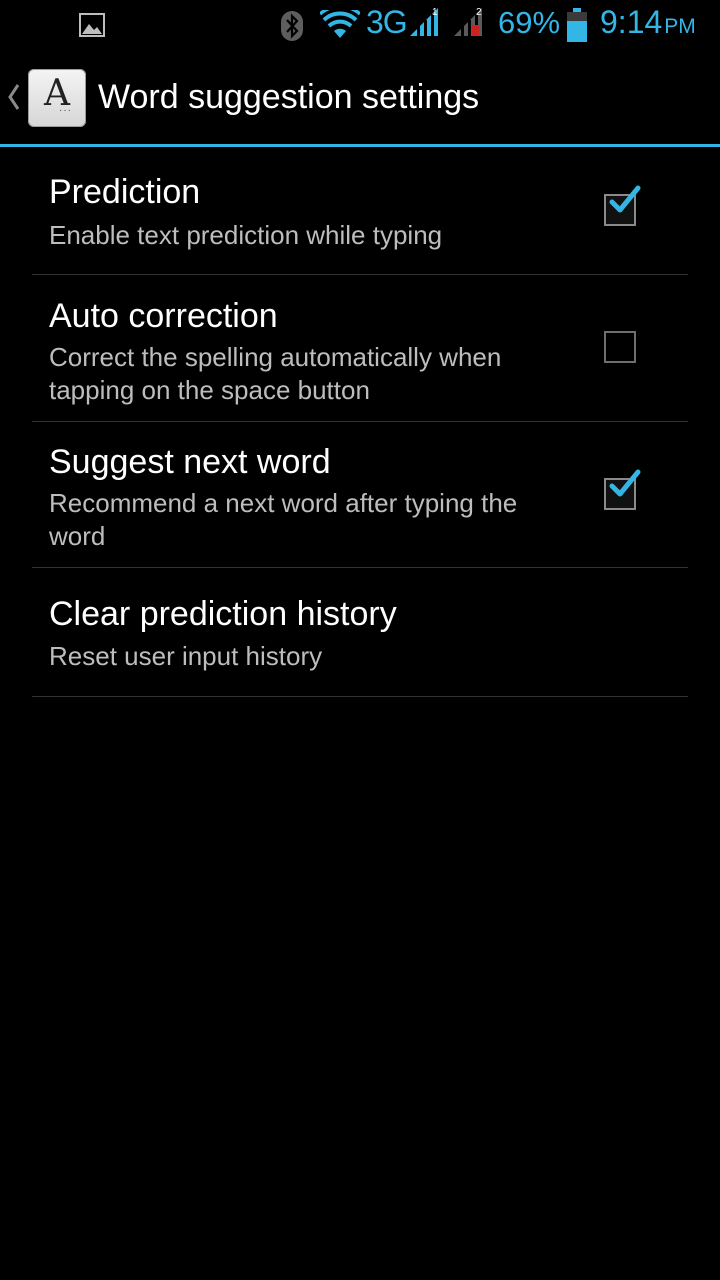 The image size is (720, 1280). What do you see at coordinates (387, 22) in the screenshot?
I see `network-type: 3G` at bounding box center [387, 22].